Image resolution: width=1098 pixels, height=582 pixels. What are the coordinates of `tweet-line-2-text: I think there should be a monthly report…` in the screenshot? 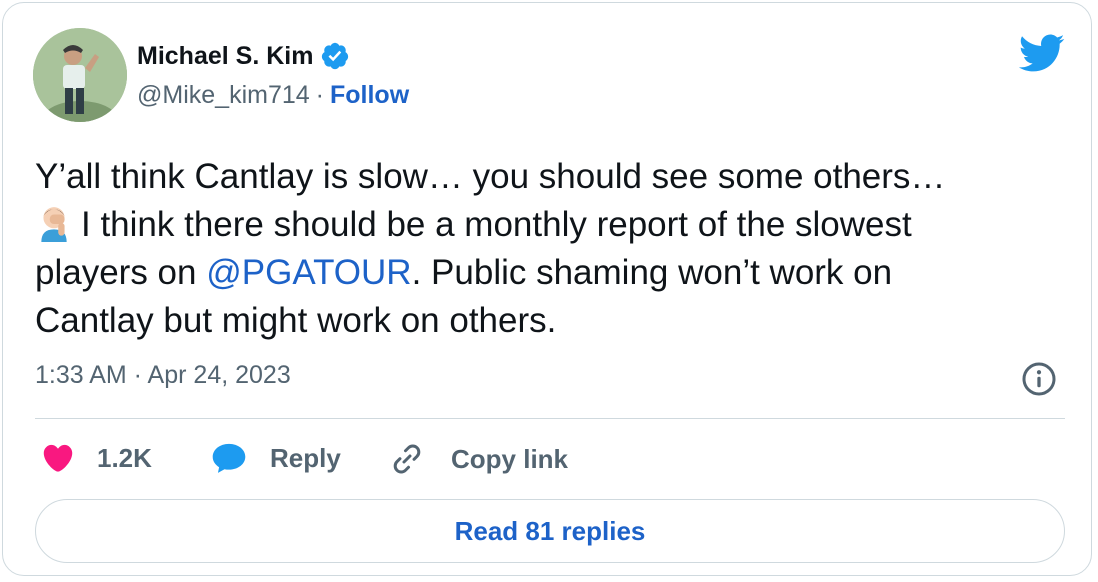 It's located at (496, 224).